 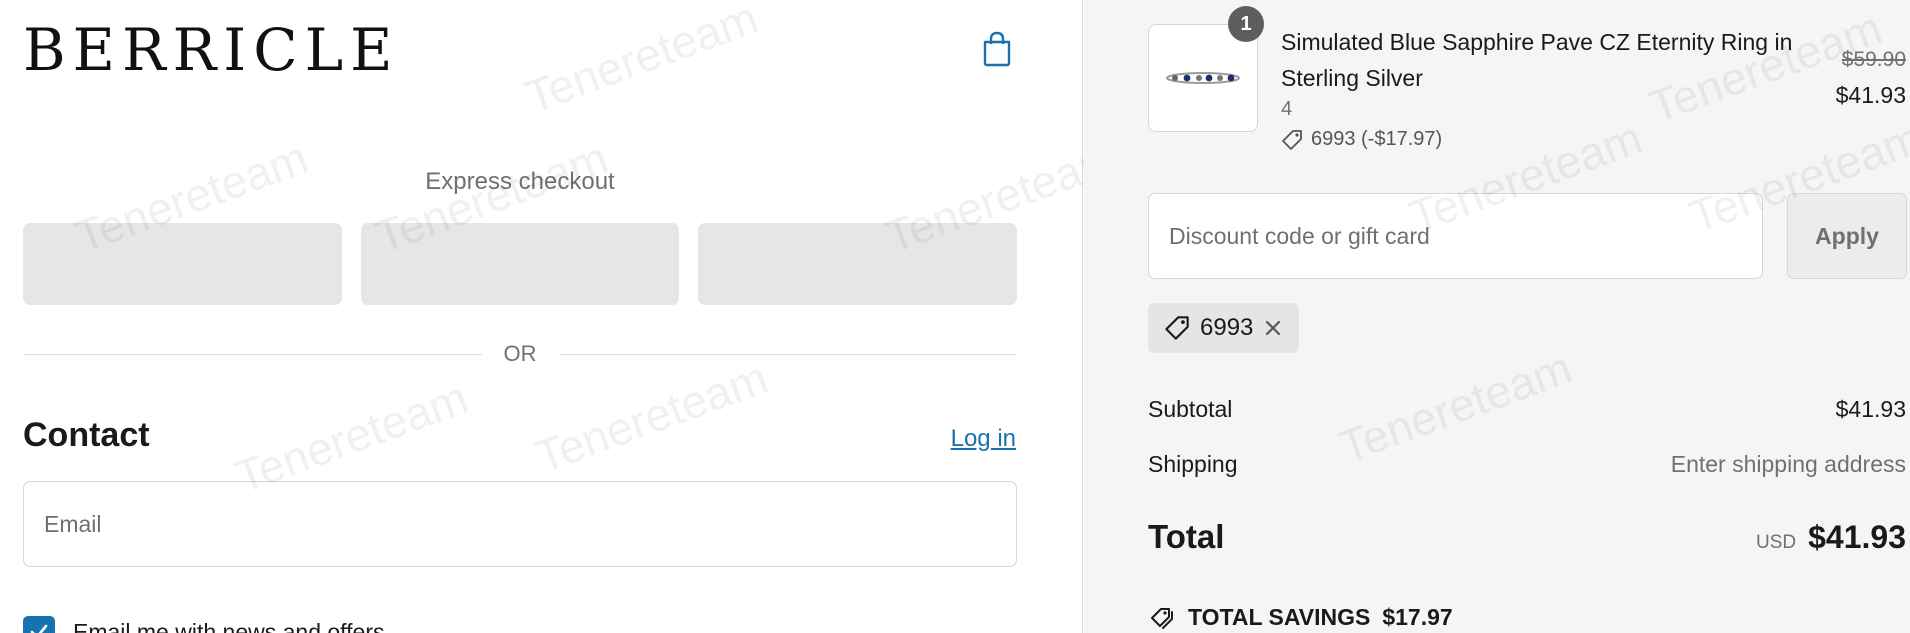 I want to click on discount-code-input, so click(x=1465, y=236).